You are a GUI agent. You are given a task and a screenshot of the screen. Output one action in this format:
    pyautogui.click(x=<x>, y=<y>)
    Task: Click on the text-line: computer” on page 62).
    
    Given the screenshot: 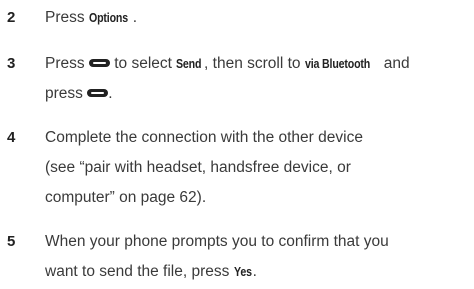 What is the action you would take?
    pyautogui.click(x=126, y=197)
    